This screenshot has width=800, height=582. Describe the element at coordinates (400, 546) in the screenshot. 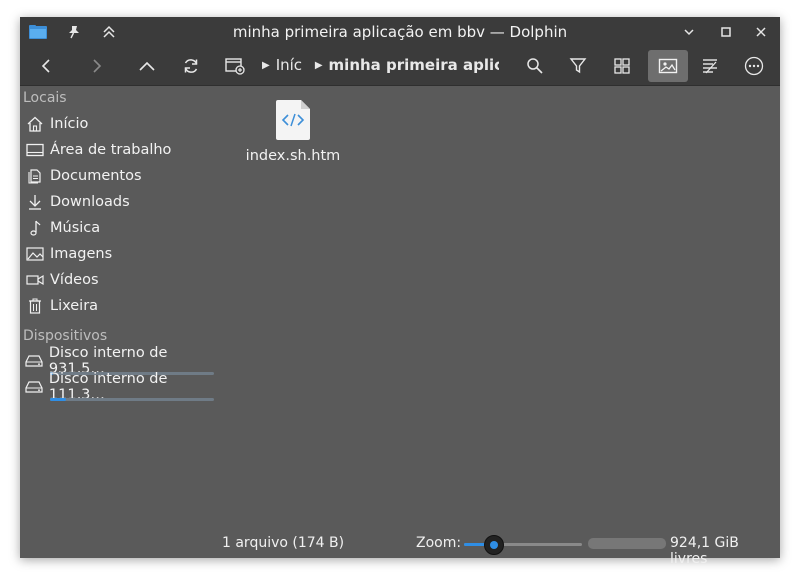

I see `status-bar: 1 arquivo (174 B) Zoom: 924,1 GiB livres` at that location.